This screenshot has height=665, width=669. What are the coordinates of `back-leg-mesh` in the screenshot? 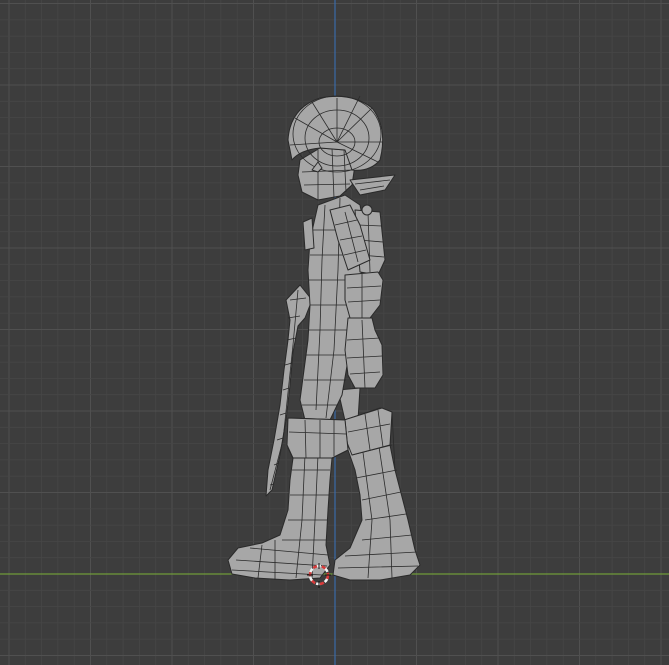 It's located at (376, 484).